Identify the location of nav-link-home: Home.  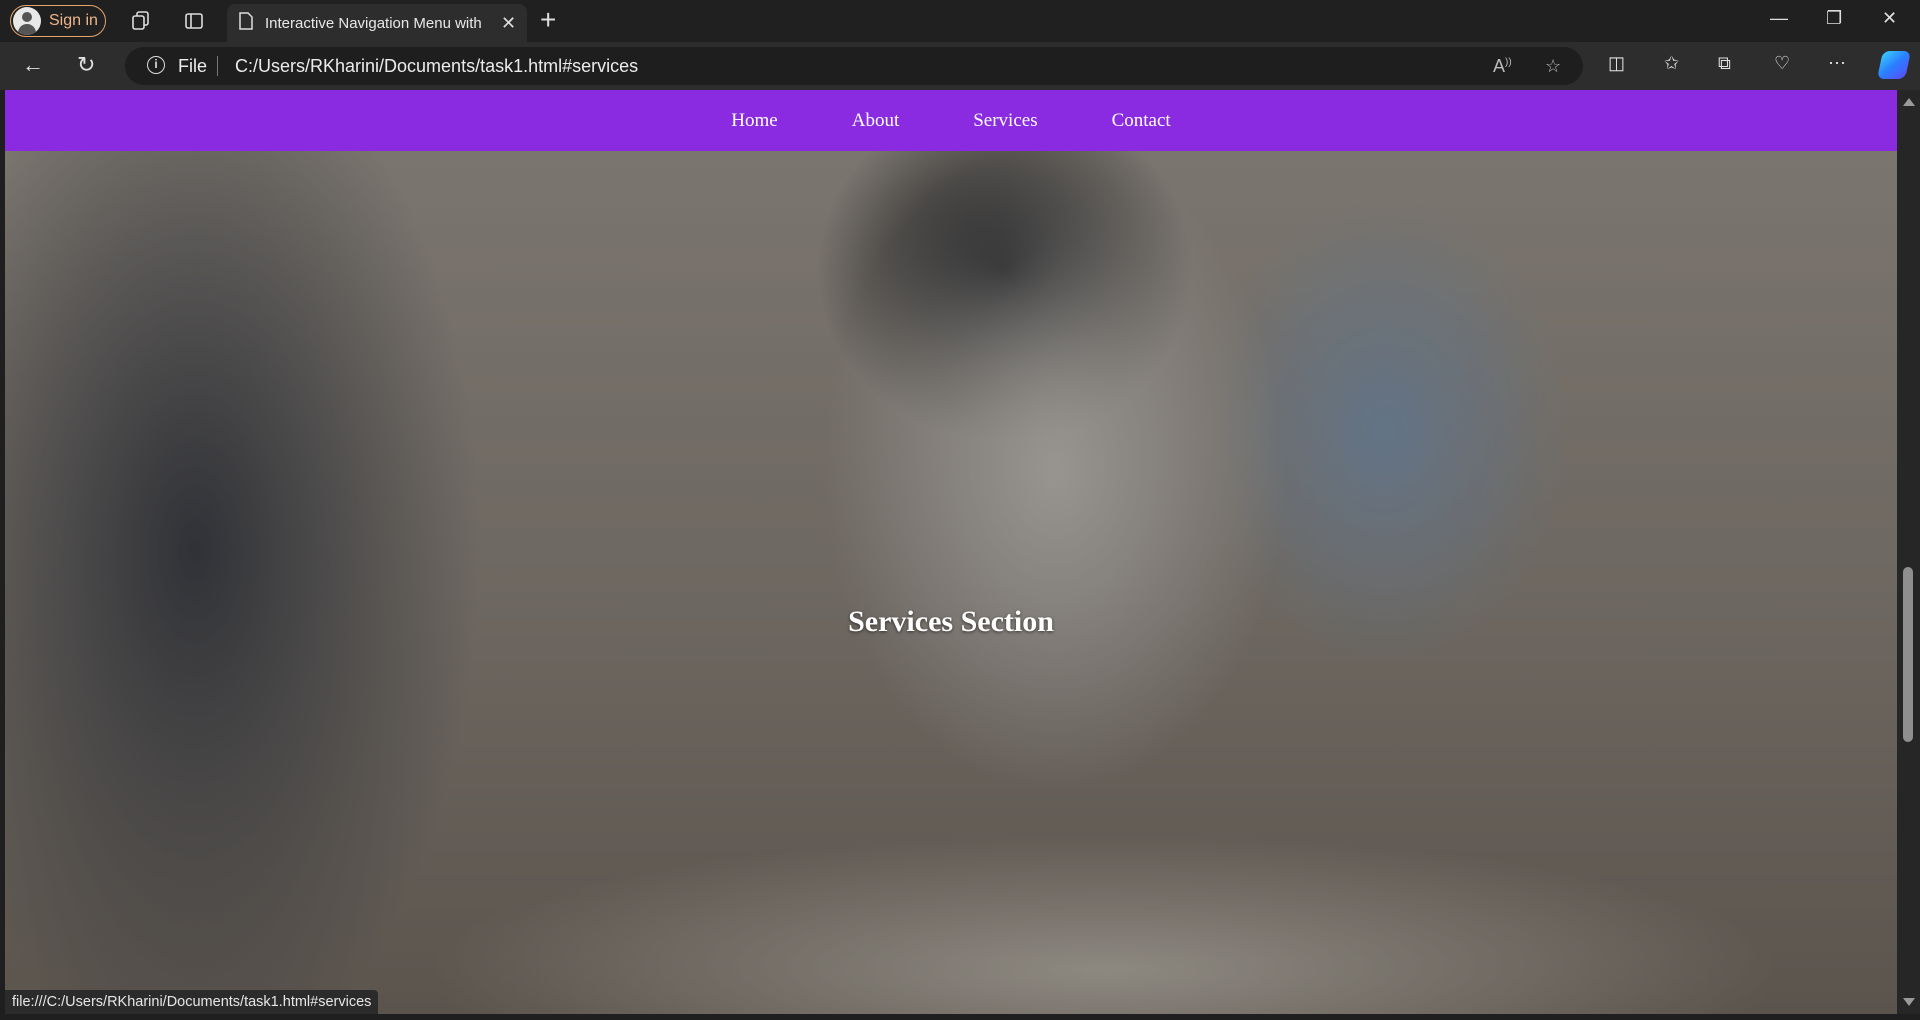
(754, 121).